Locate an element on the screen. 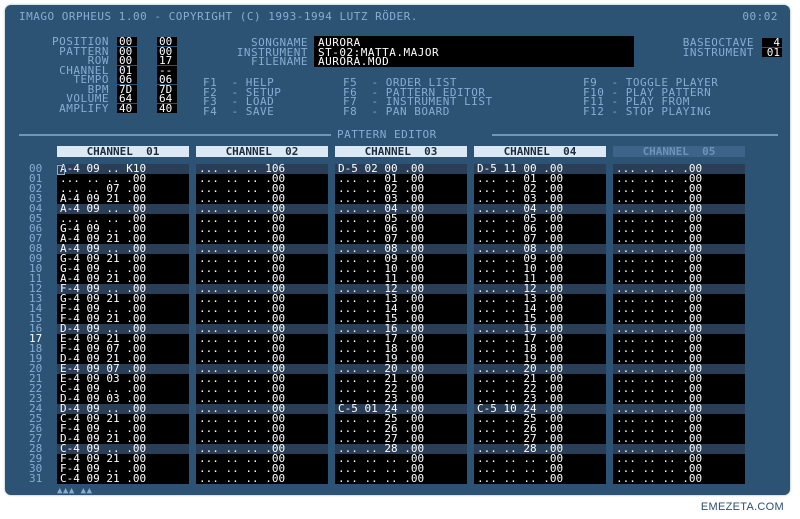 The height and width of the screenshot is (519, 800). status-value-2: 40 is located at coordinates (167, 108).